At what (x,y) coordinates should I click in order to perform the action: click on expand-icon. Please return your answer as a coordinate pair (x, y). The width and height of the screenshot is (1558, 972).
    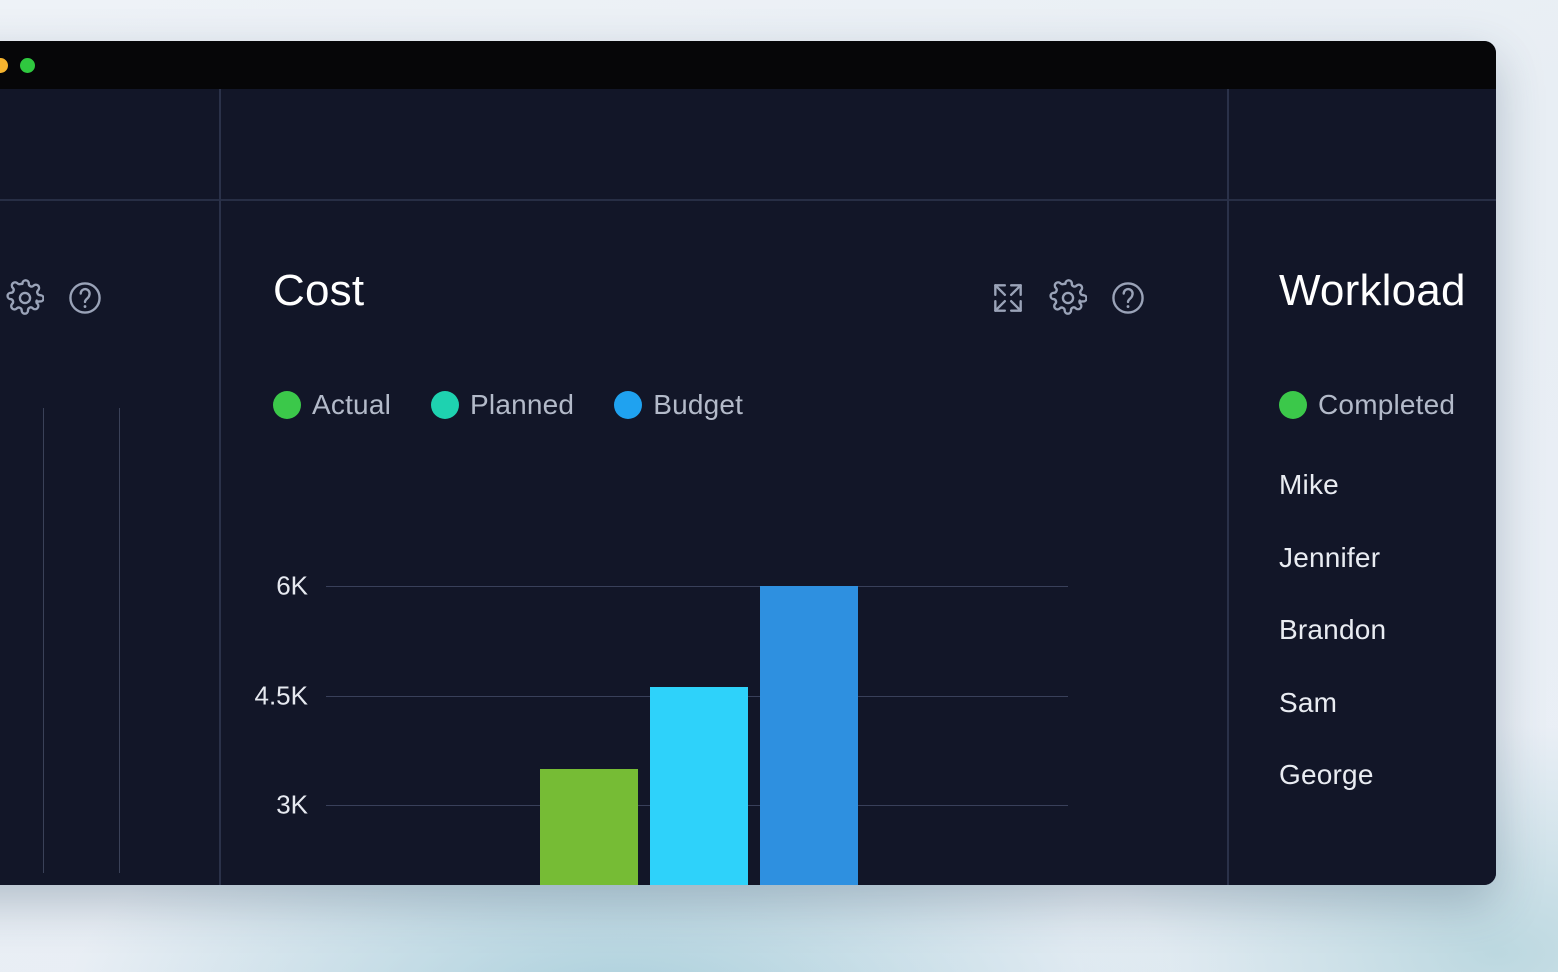
    Looking at the image, I should click on (1008, 298).